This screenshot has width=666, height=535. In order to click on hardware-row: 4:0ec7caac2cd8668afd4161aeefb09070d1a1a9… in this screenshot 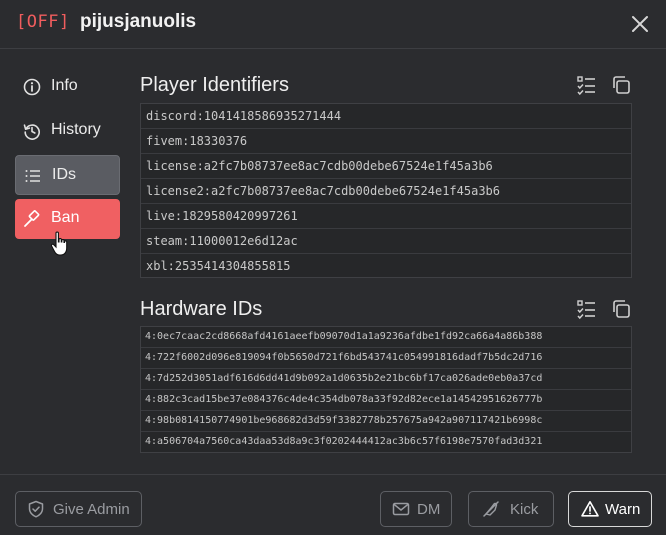, I will do `click(386, 337)`.